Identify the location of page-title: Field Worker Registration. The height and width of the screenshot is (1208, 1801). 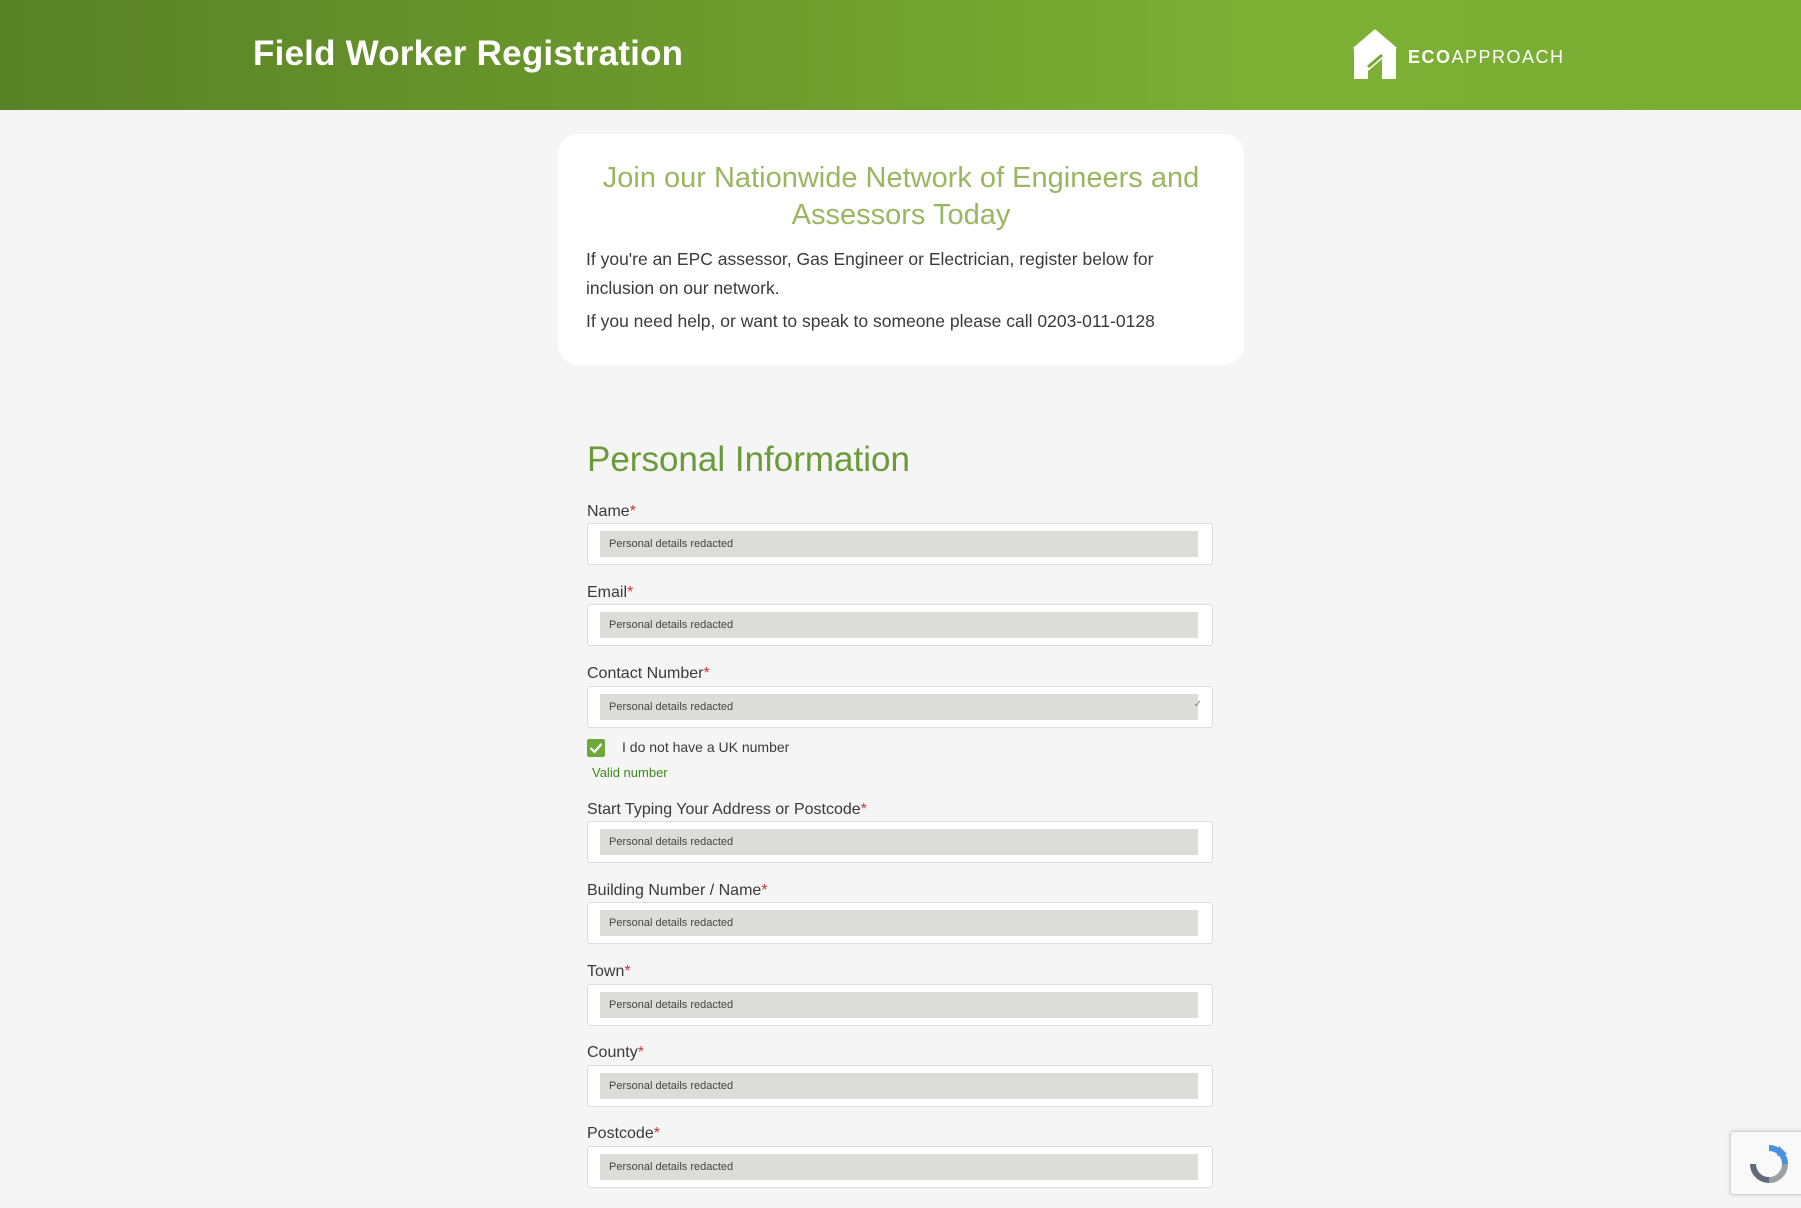
(468, 53).